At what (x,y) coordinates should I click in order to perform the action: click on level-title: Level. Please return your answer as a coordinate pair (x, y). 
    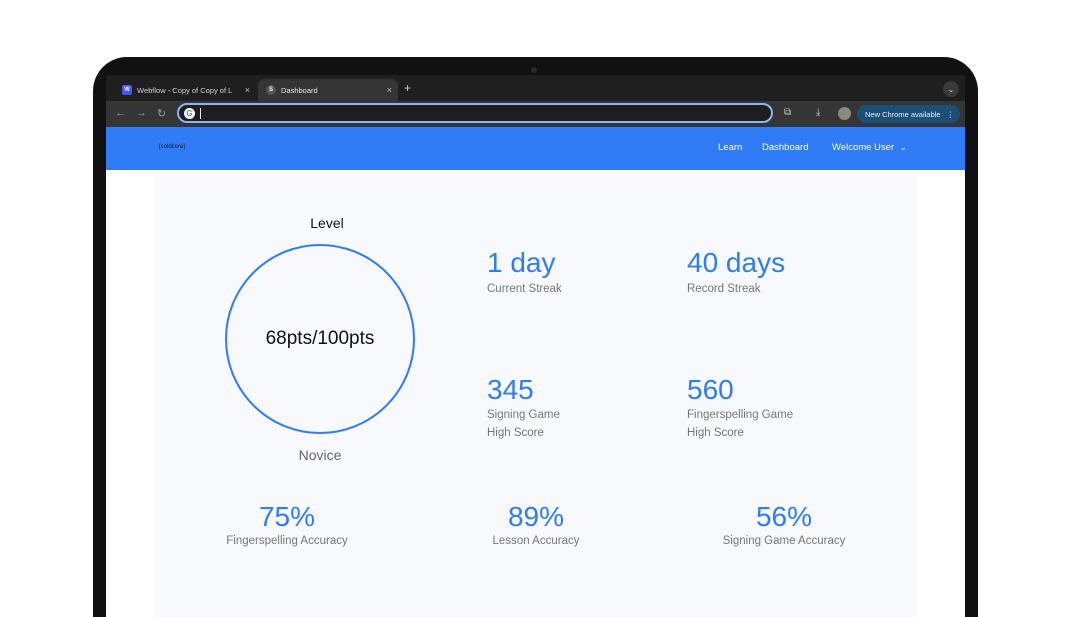
    Looking at the image, I should click on (327, 223).